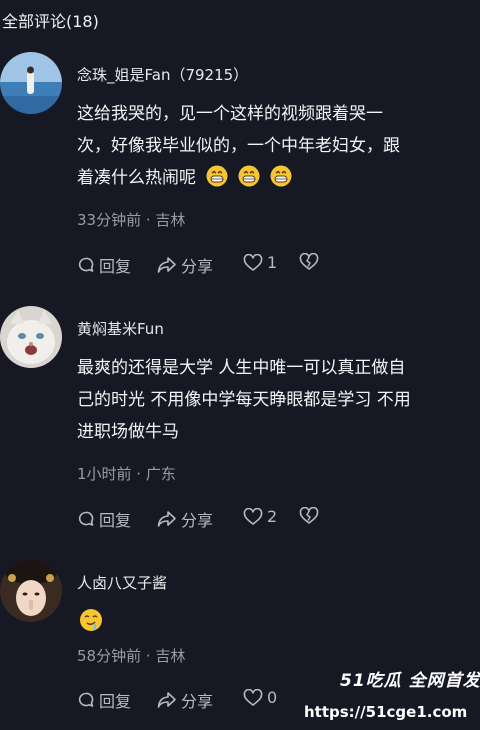  Describe the element at coordinates (244, 400) in the screenshot. I see `comment-line: 己的时光 不用像中学每天睁眼都是学习 不用` at that location.